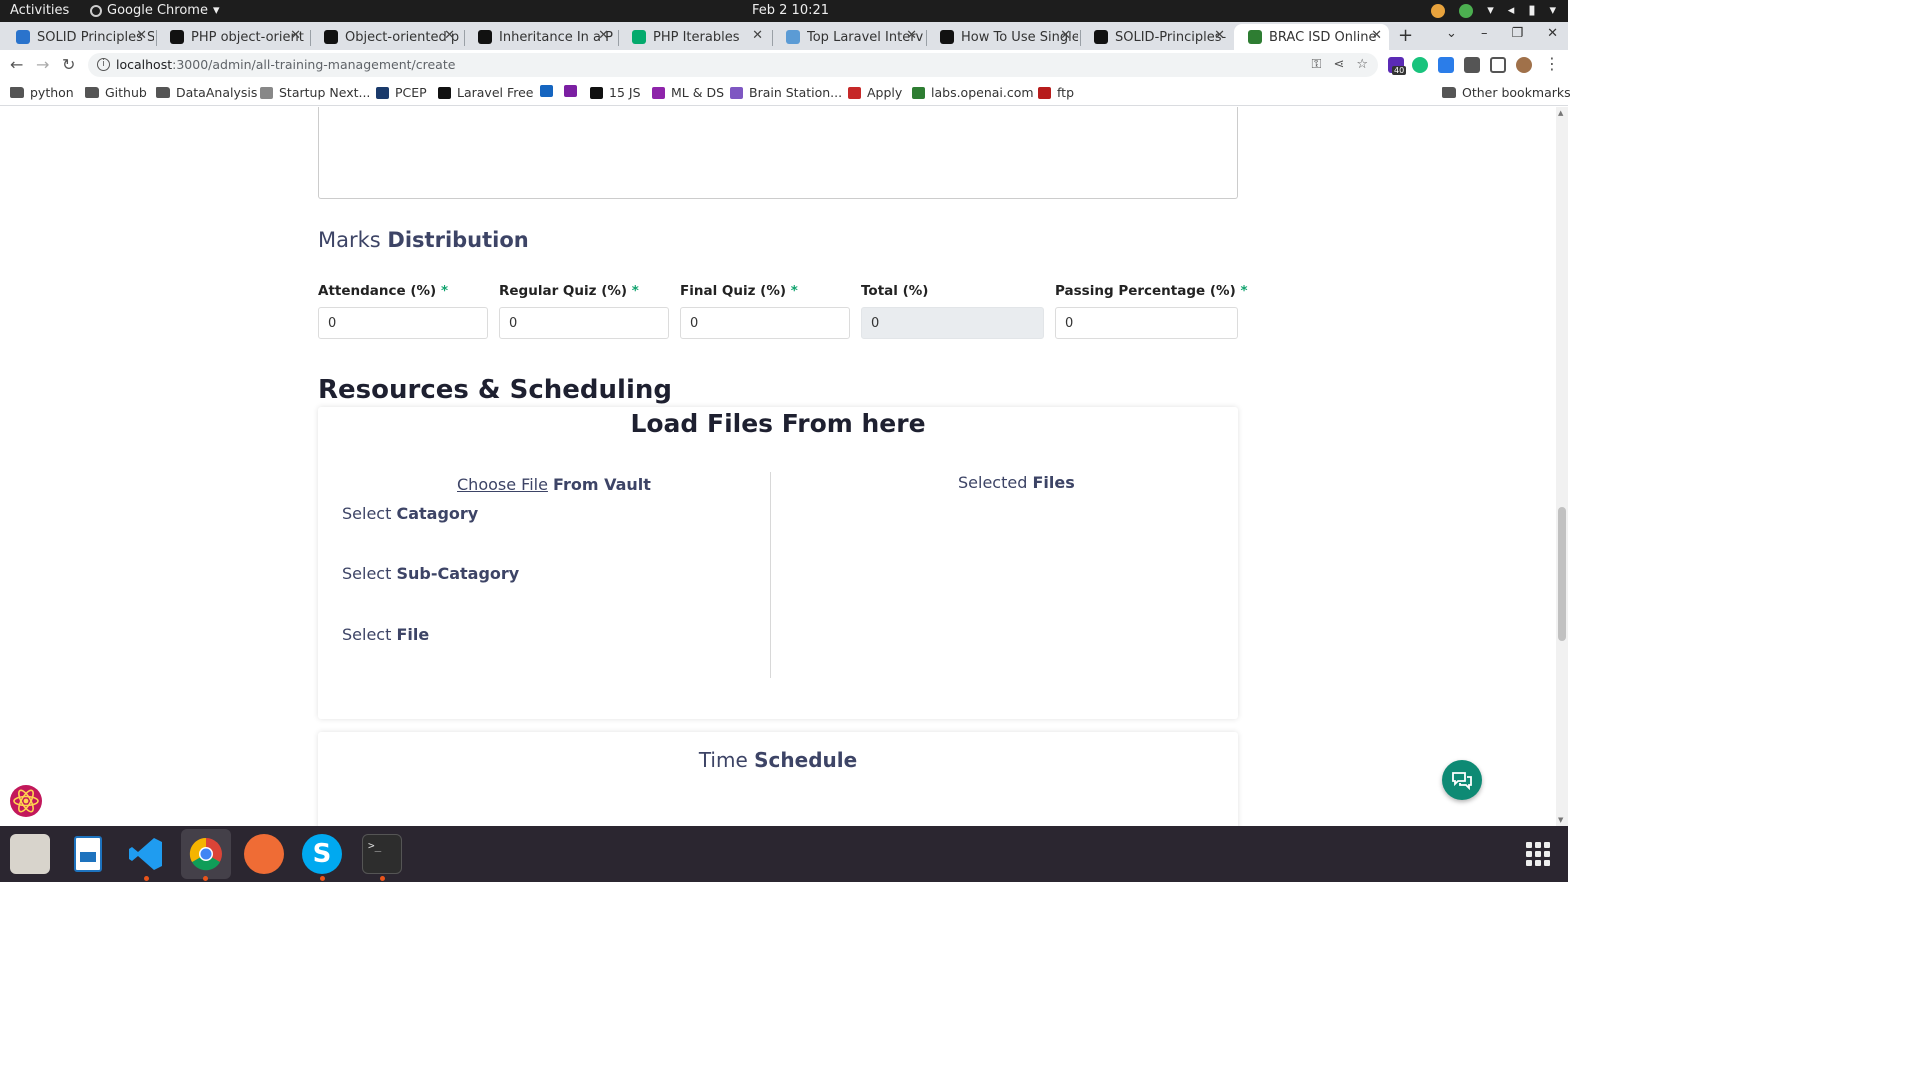 This screenshot has height=1080, width=1920. I want to click on close-window-icon: ✕, so click(1552, 33).